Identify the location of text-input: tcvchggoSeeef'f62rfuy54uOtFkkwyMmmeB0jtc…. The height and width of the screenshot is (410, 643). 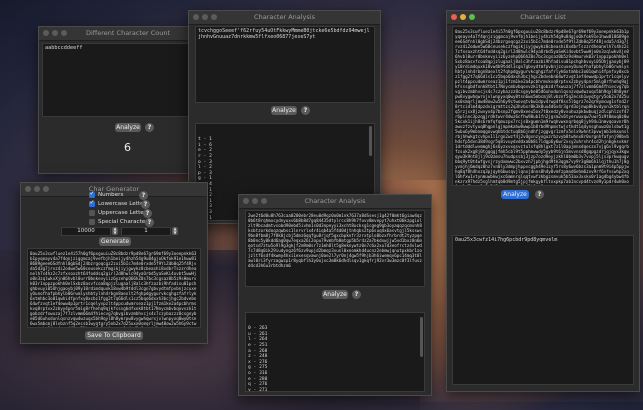
(285, 64).